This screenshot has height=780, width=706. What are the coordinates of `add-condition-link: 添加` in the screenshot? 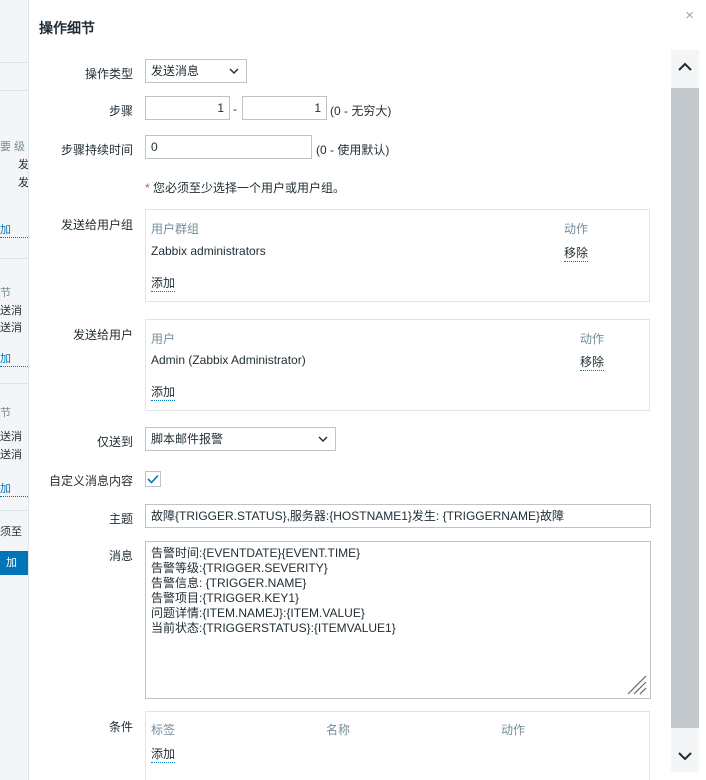 It's located at (163, 754).